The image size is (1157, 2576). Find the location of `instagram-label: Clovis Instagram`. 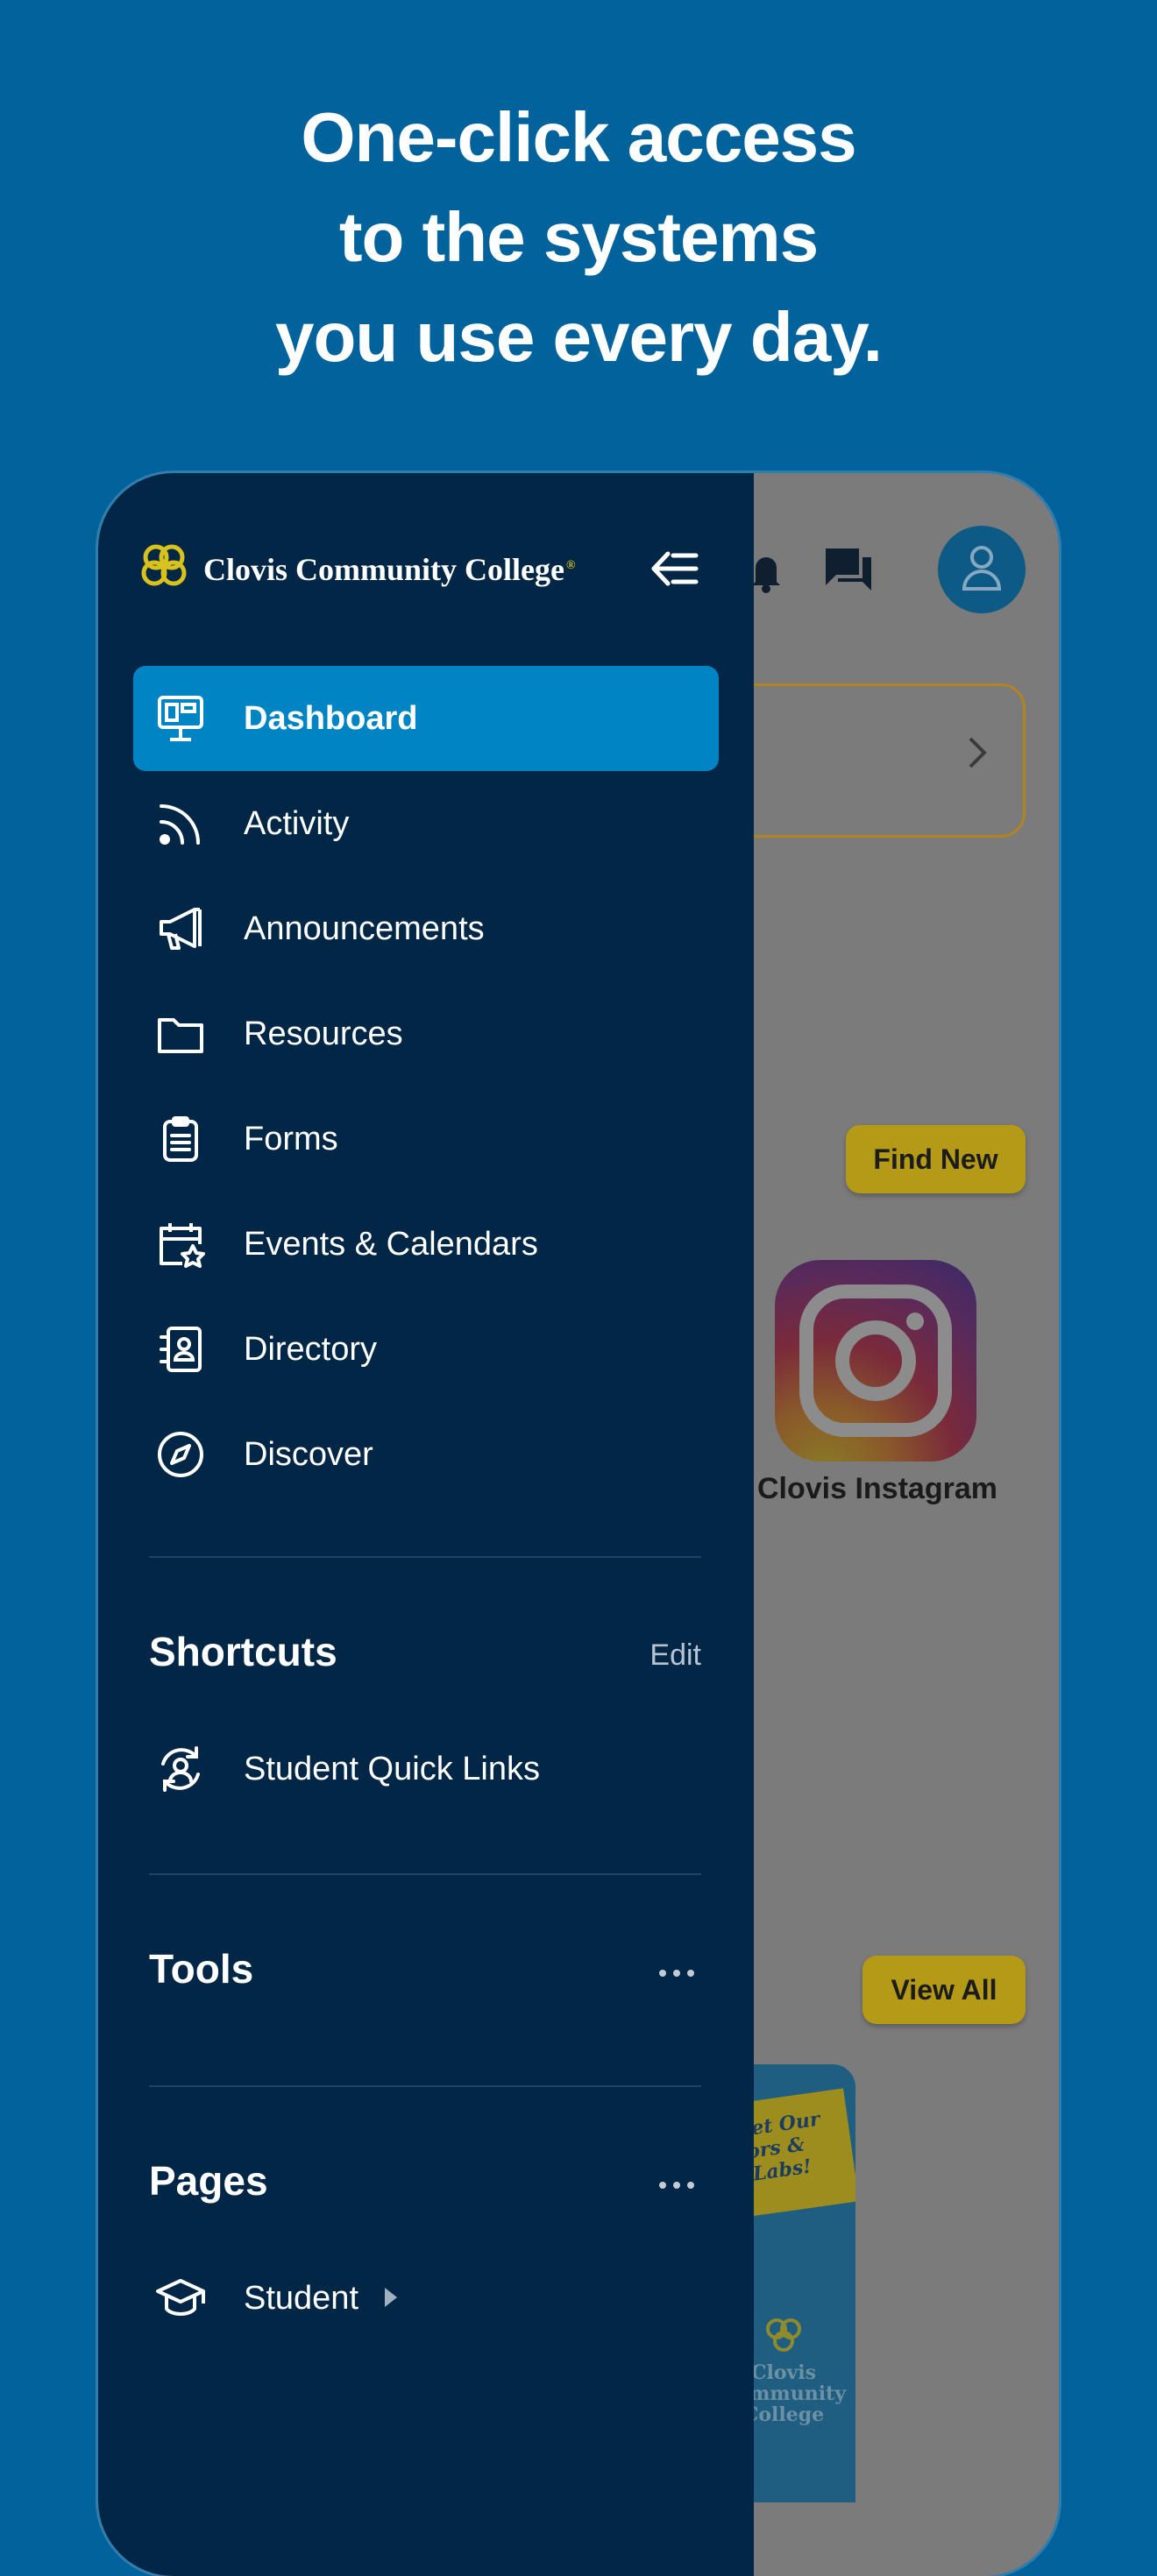

instagram-label: Clovis Instagram is located at coordinates (877, 1488).